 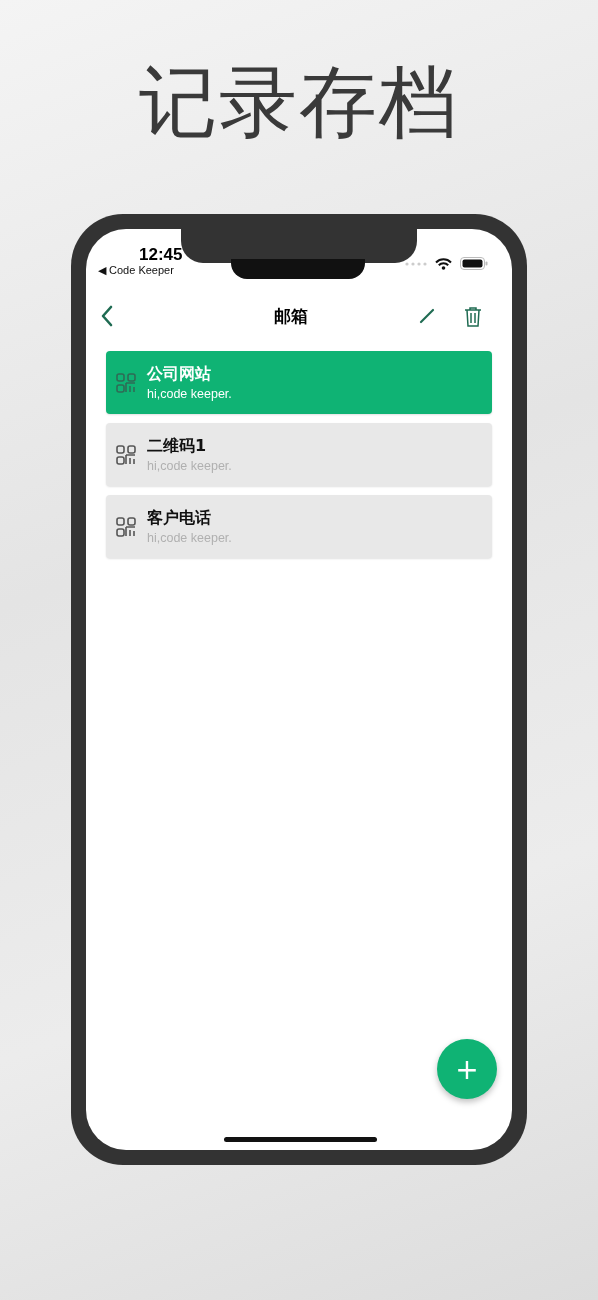 What do you see at coordinates (177, 446) in the screenshot?
I see `record-title: 二维码1` at bounding box center [177, 446].